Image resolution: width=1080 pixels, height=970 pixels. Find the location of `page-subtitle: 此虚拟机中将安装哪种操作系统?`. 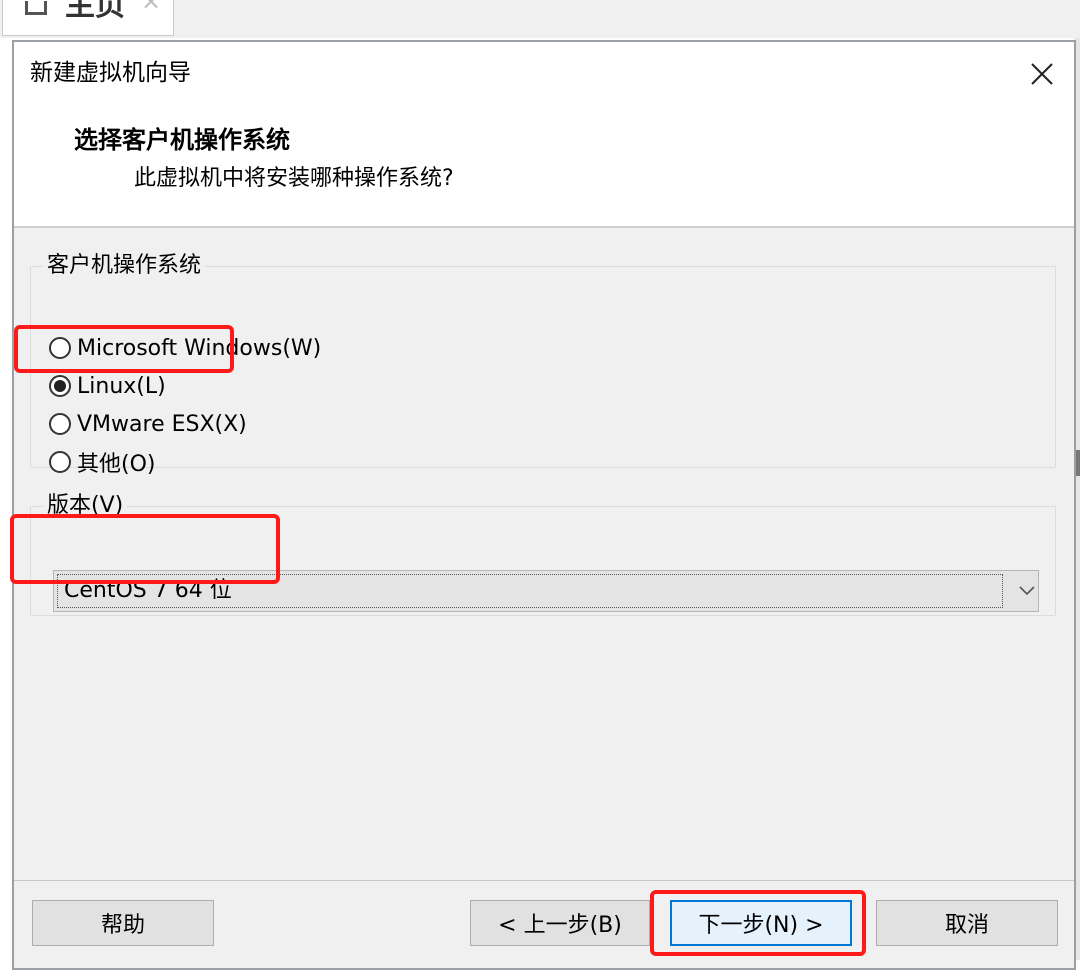

page-subtitle: 此虚拟机中将安装哪种操作系统? is located at coordinates (294, 178).